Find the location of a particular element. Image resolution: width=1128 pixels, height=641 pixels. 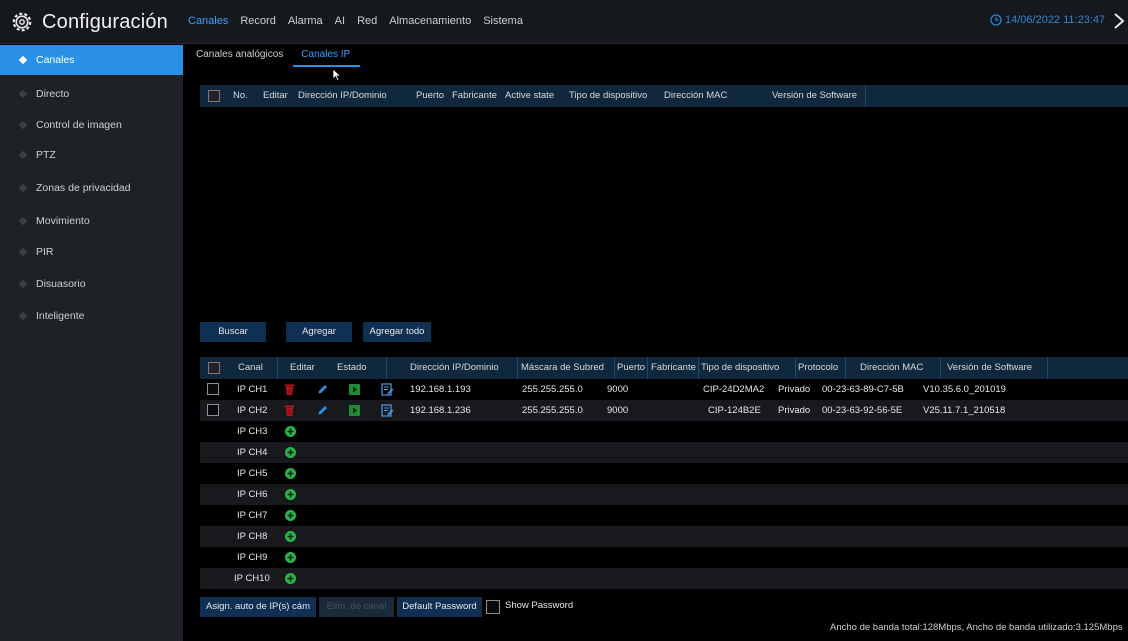

ip-address: 192.168.1.236 is located at coordinates (440, 410).